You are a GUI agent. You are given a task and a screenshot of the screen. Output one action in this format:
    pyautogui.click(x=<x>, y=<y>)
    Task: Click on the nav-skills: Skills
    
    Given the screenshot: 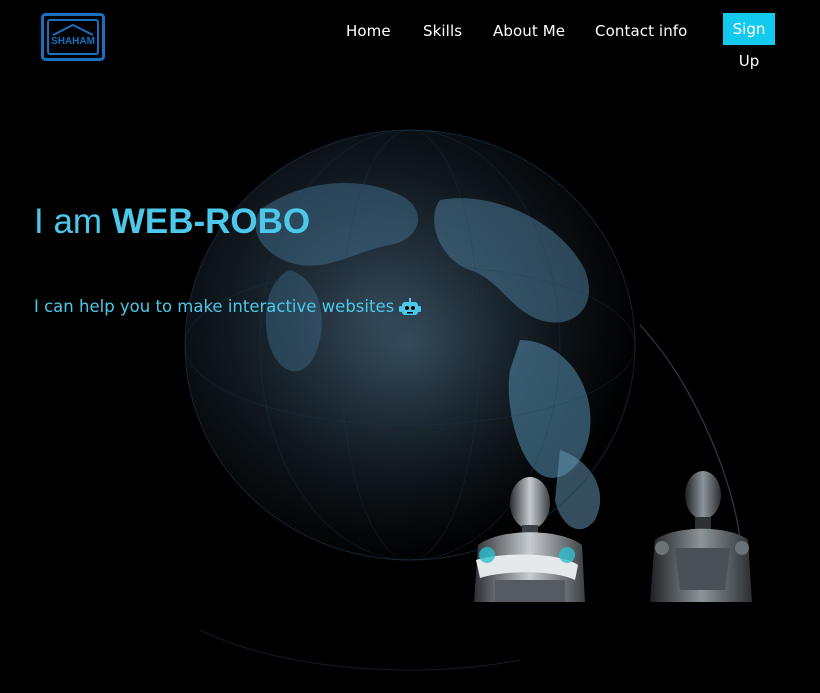 What is the action you would take?
    pyautogui.click(x=442, y=31)
    